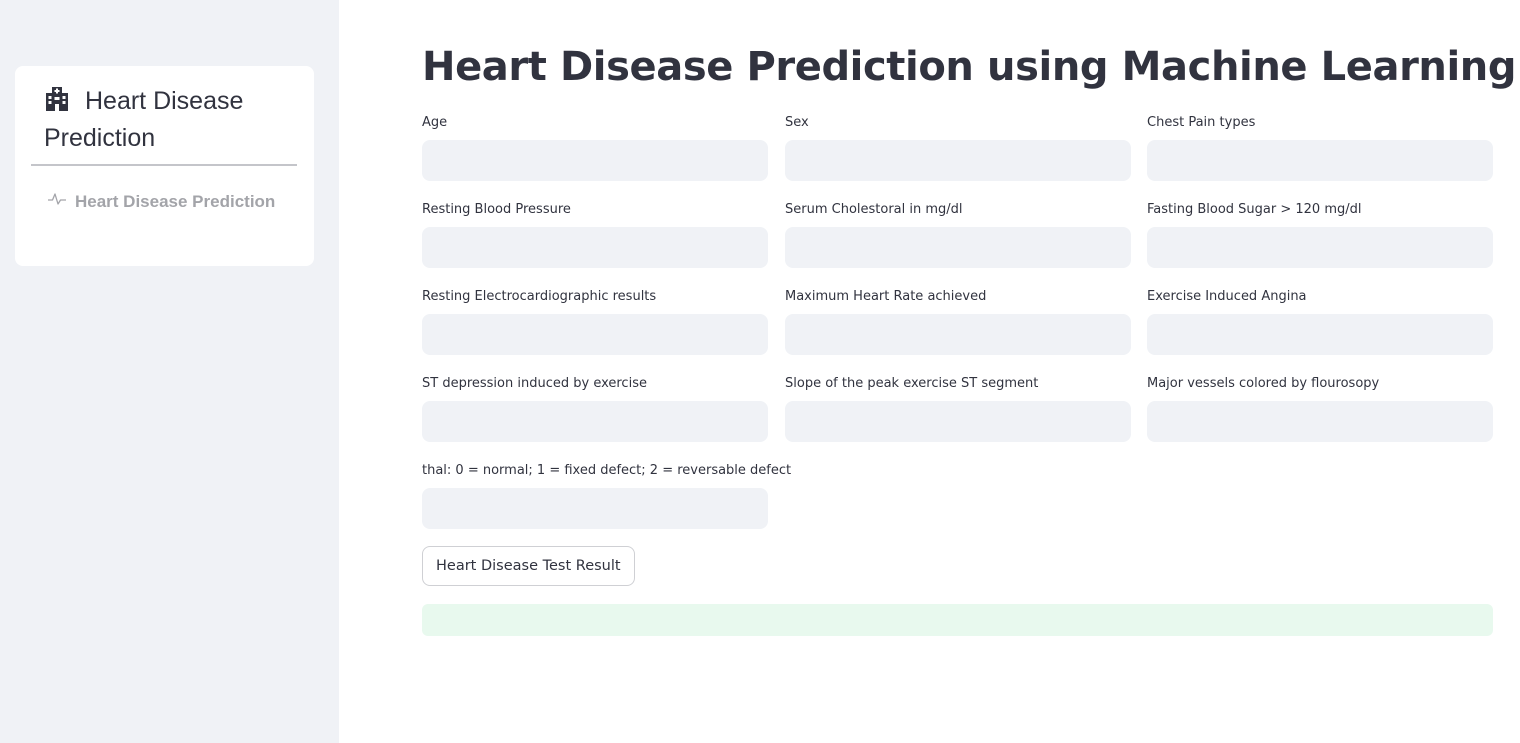 Image resolution: width=1520 pixels, height=743 pixels. I want to click on menu-title: Heart Disease Prediction, so click(169, 120).